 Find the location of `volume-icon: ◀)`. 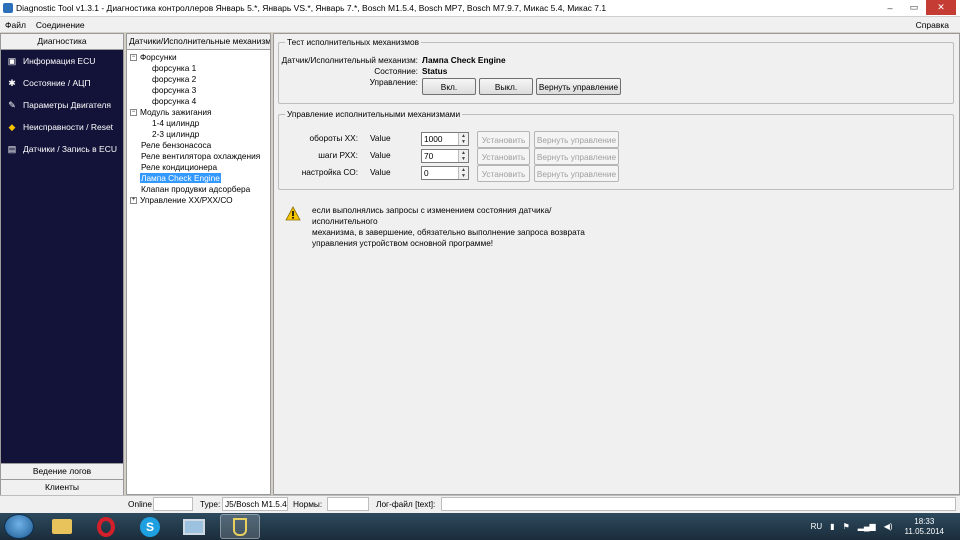

volume-icon: ◀) is located at coordinates (888, 526).